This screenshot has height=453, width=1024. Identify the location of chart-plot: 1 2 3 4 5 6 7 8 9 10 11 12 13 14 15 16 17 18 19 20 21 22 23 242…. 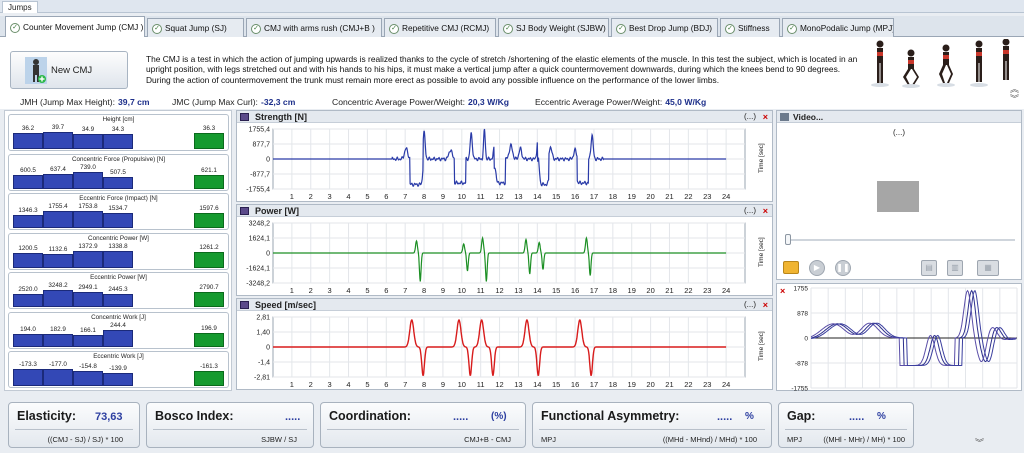
(509, 352).